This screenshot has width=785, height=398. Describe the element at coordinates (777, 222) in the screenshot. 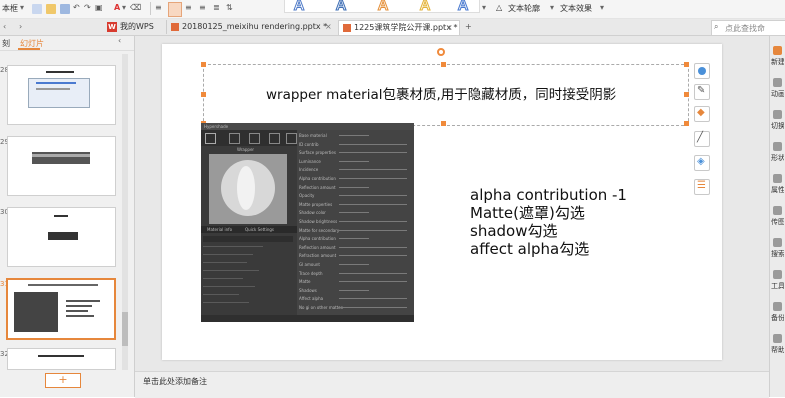

I see `task-pane-label: 传图` at that location.